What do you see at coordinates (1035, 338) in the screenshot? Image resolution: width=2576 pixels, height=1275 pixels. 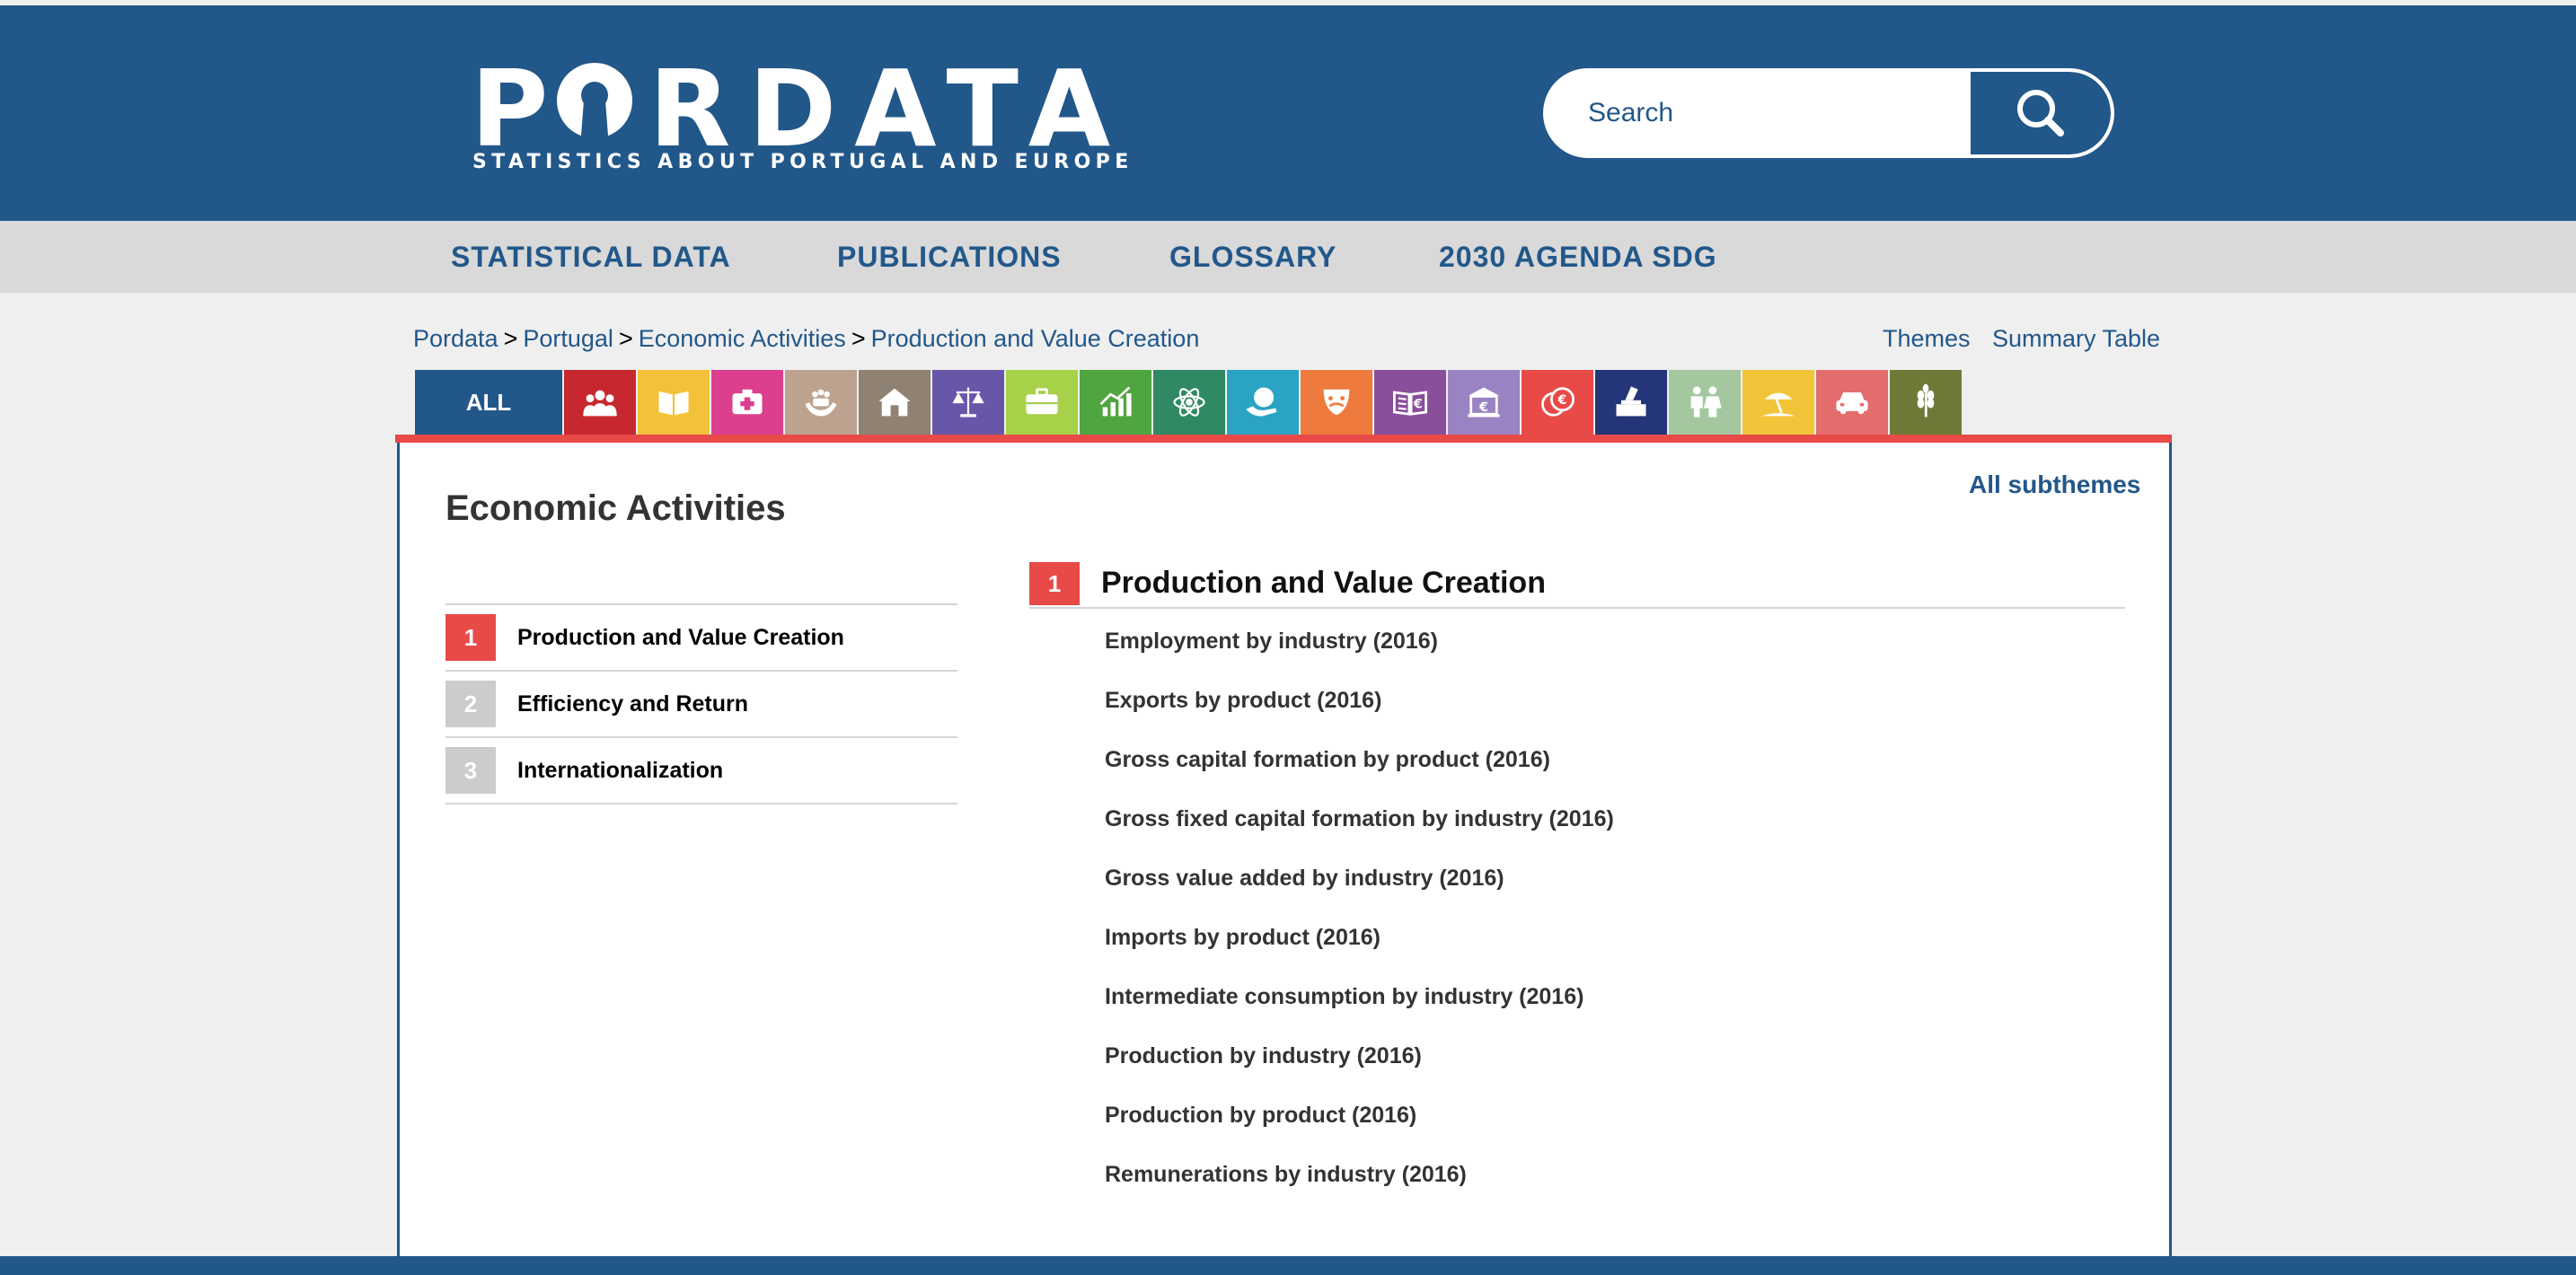 I see `breadcrumb-production-value-creation: Production and Value Creation` at bounding box center [1035, 338].